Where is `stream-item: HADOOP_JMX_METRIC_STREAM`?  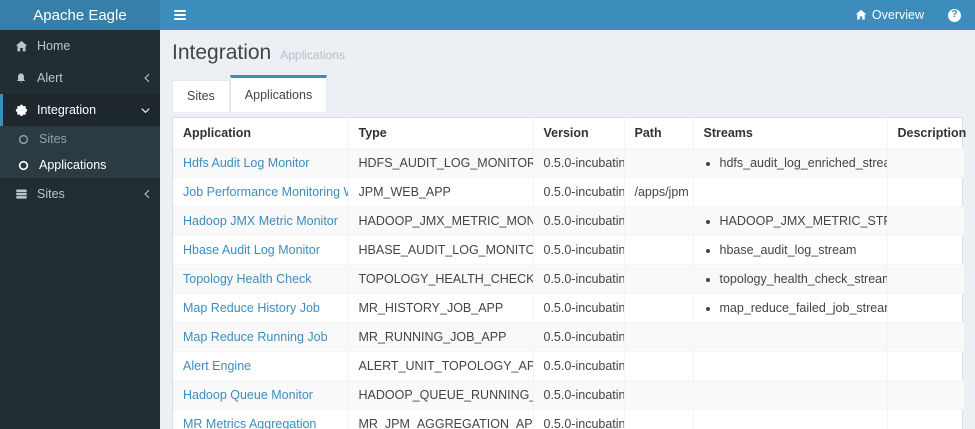
stream-item: HADOOP_JMX_METRIC_STREAM is located at coordinates (803, 221).